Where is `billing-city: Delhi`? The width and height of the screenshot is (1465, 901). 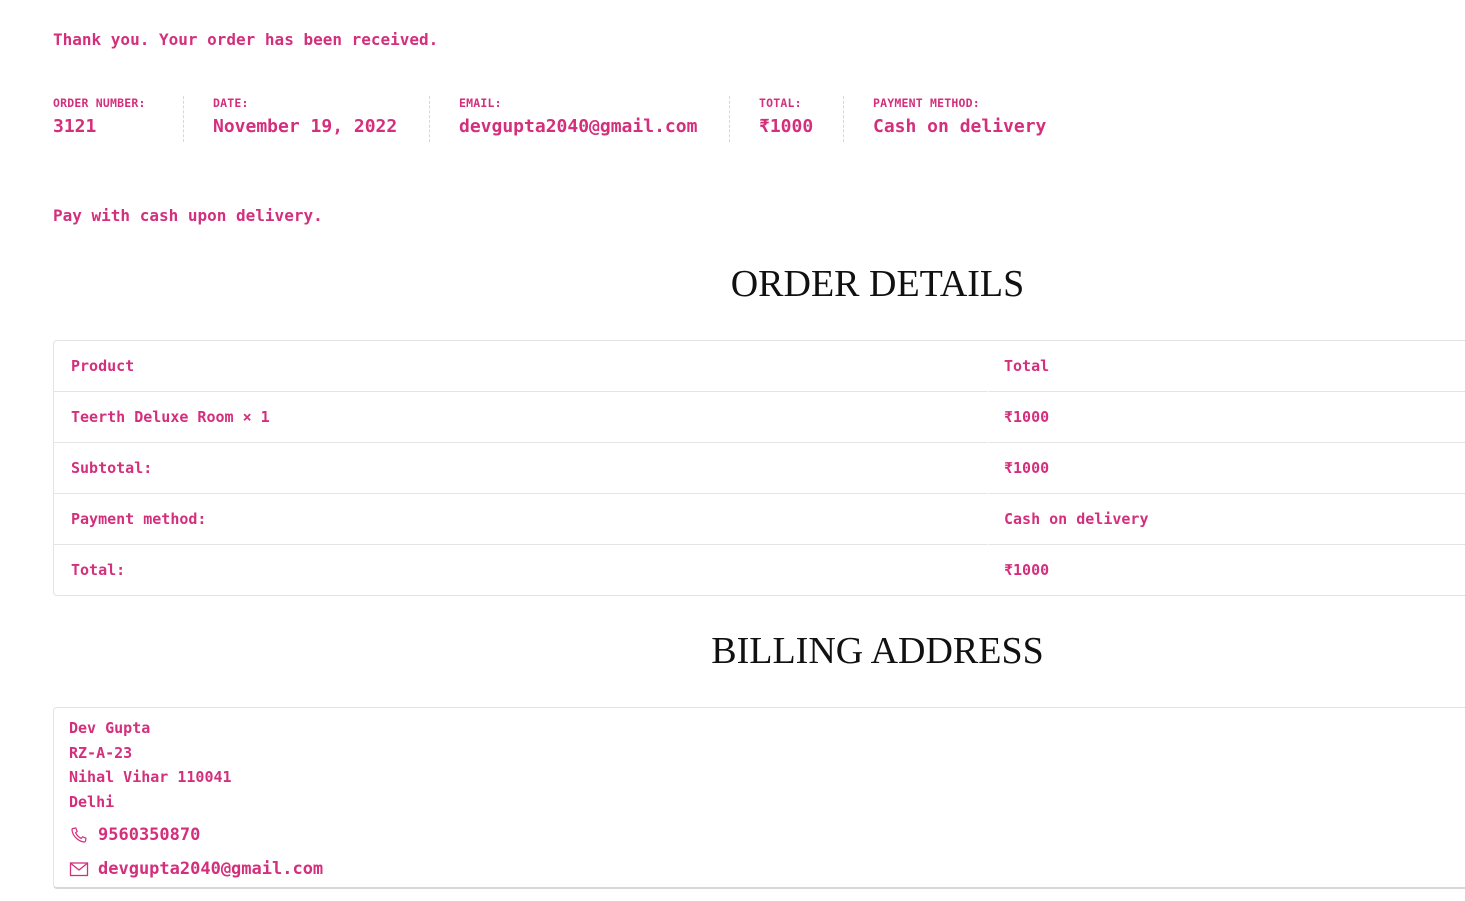
billing-city: Delhi is located at coordinates (92, 801).